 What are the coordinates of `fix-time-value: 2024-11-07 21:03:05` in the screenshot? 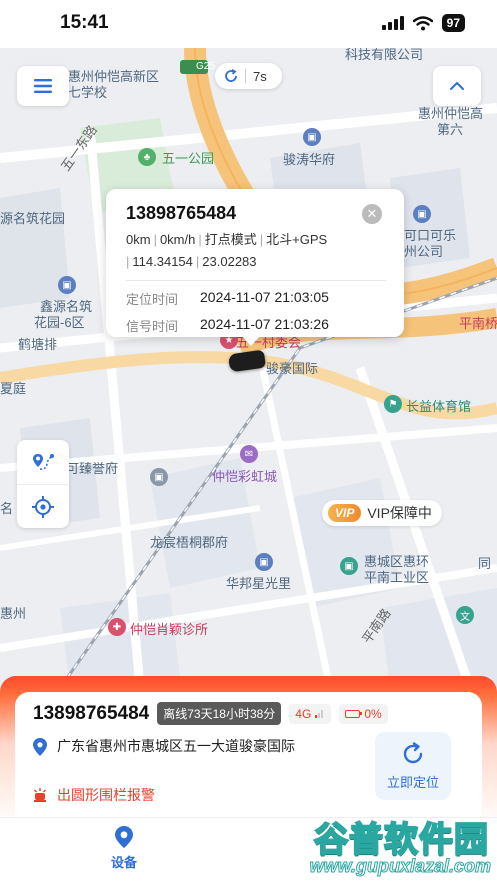 It's located at (264, 297).